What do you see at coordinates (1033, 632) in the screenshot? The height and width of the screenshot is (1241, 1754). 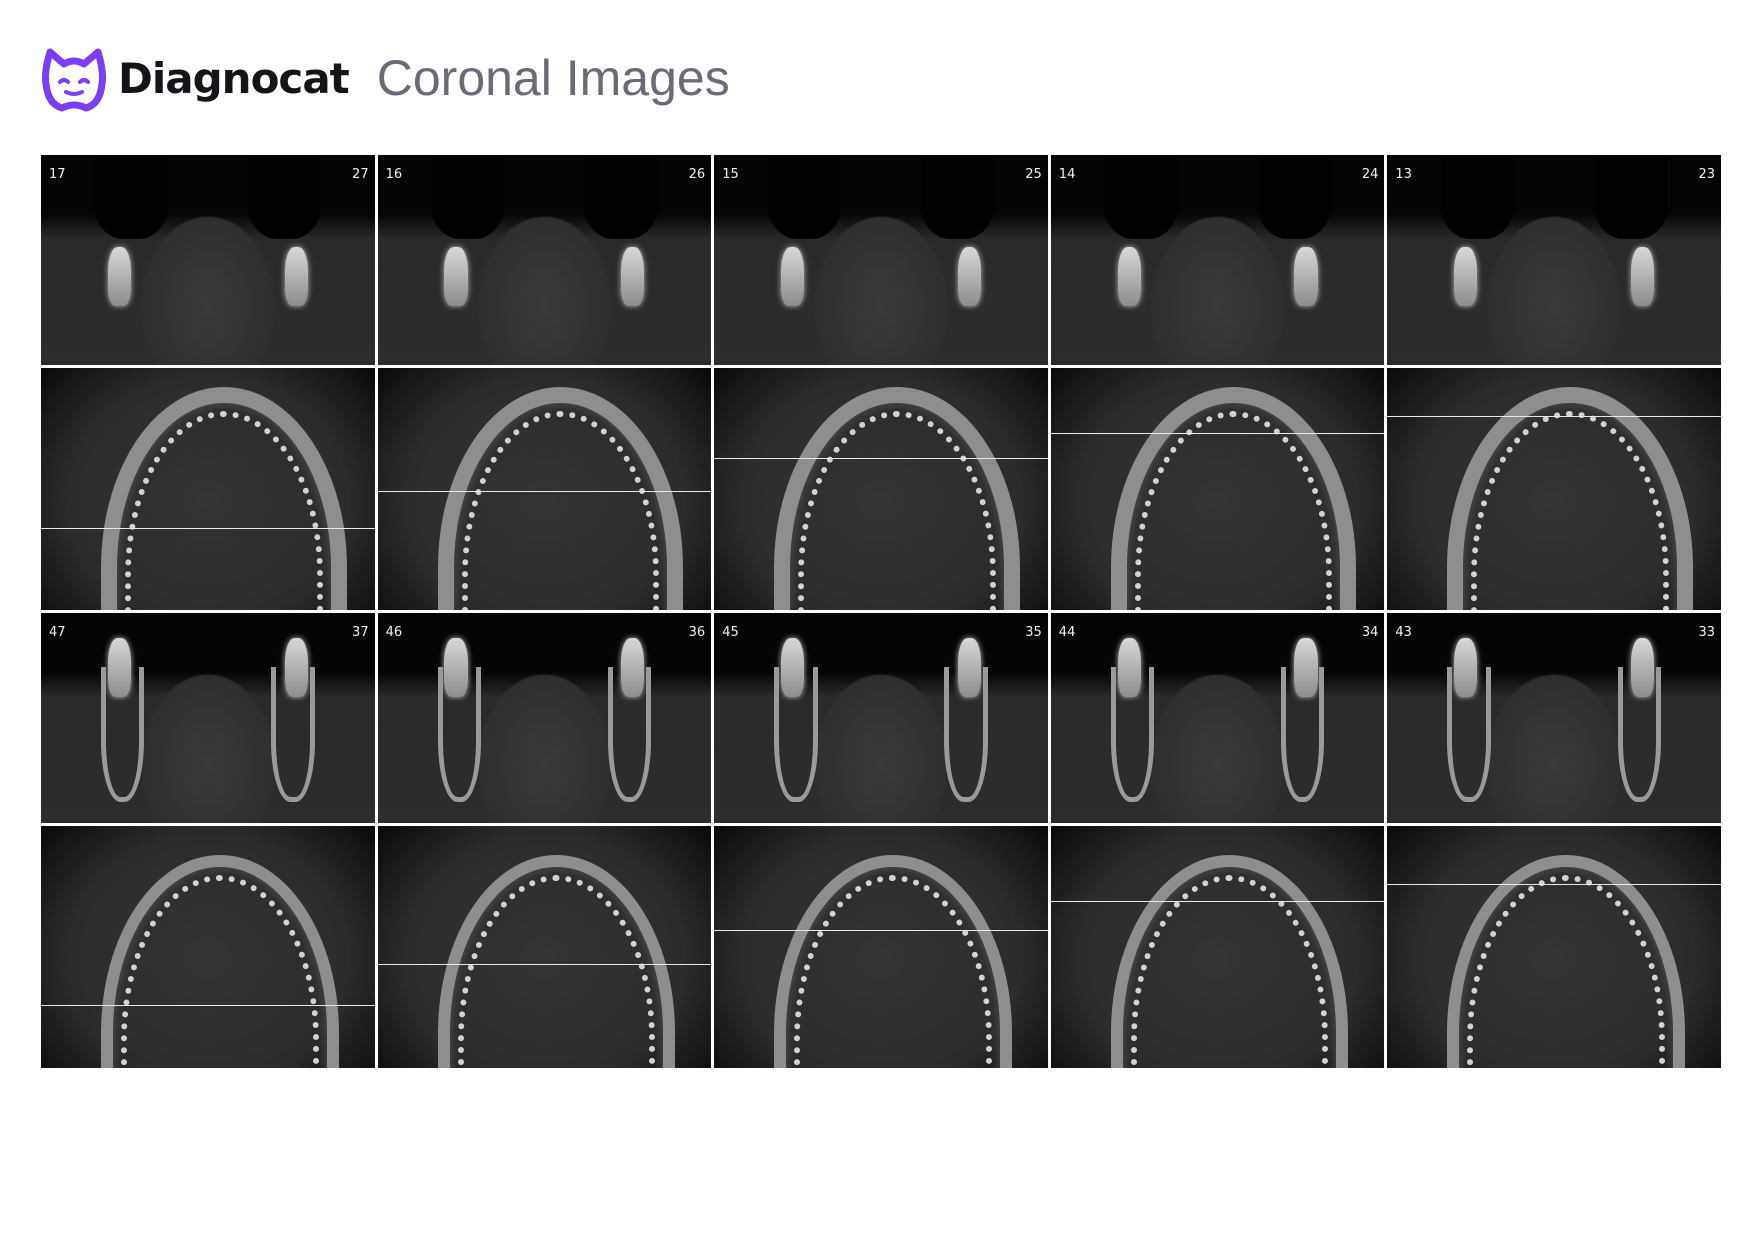 I see `tooth-number-right: 35` at bounding box center [1033, 632].